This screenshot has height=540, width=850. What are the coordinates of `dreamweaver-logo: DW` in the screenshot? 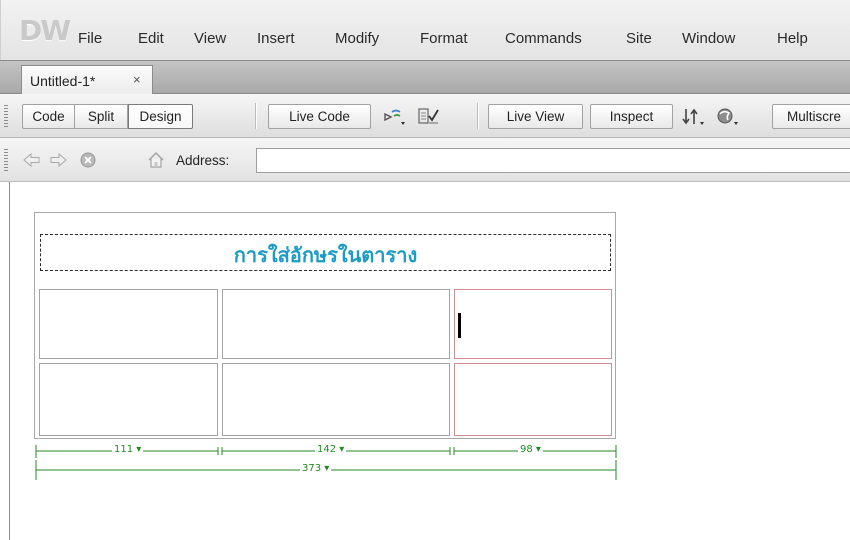 It's located at (45, 30).